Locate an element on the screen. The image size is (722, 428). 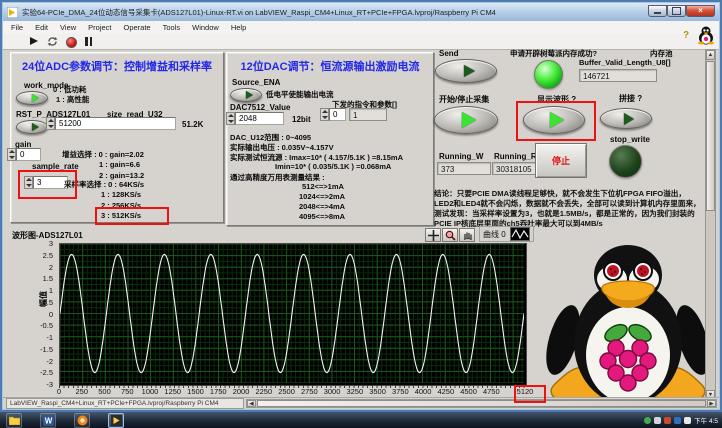
dac-panel-title: 12位DAC调节：恒流源输出激励电流 is located at coordinates (330, 67).